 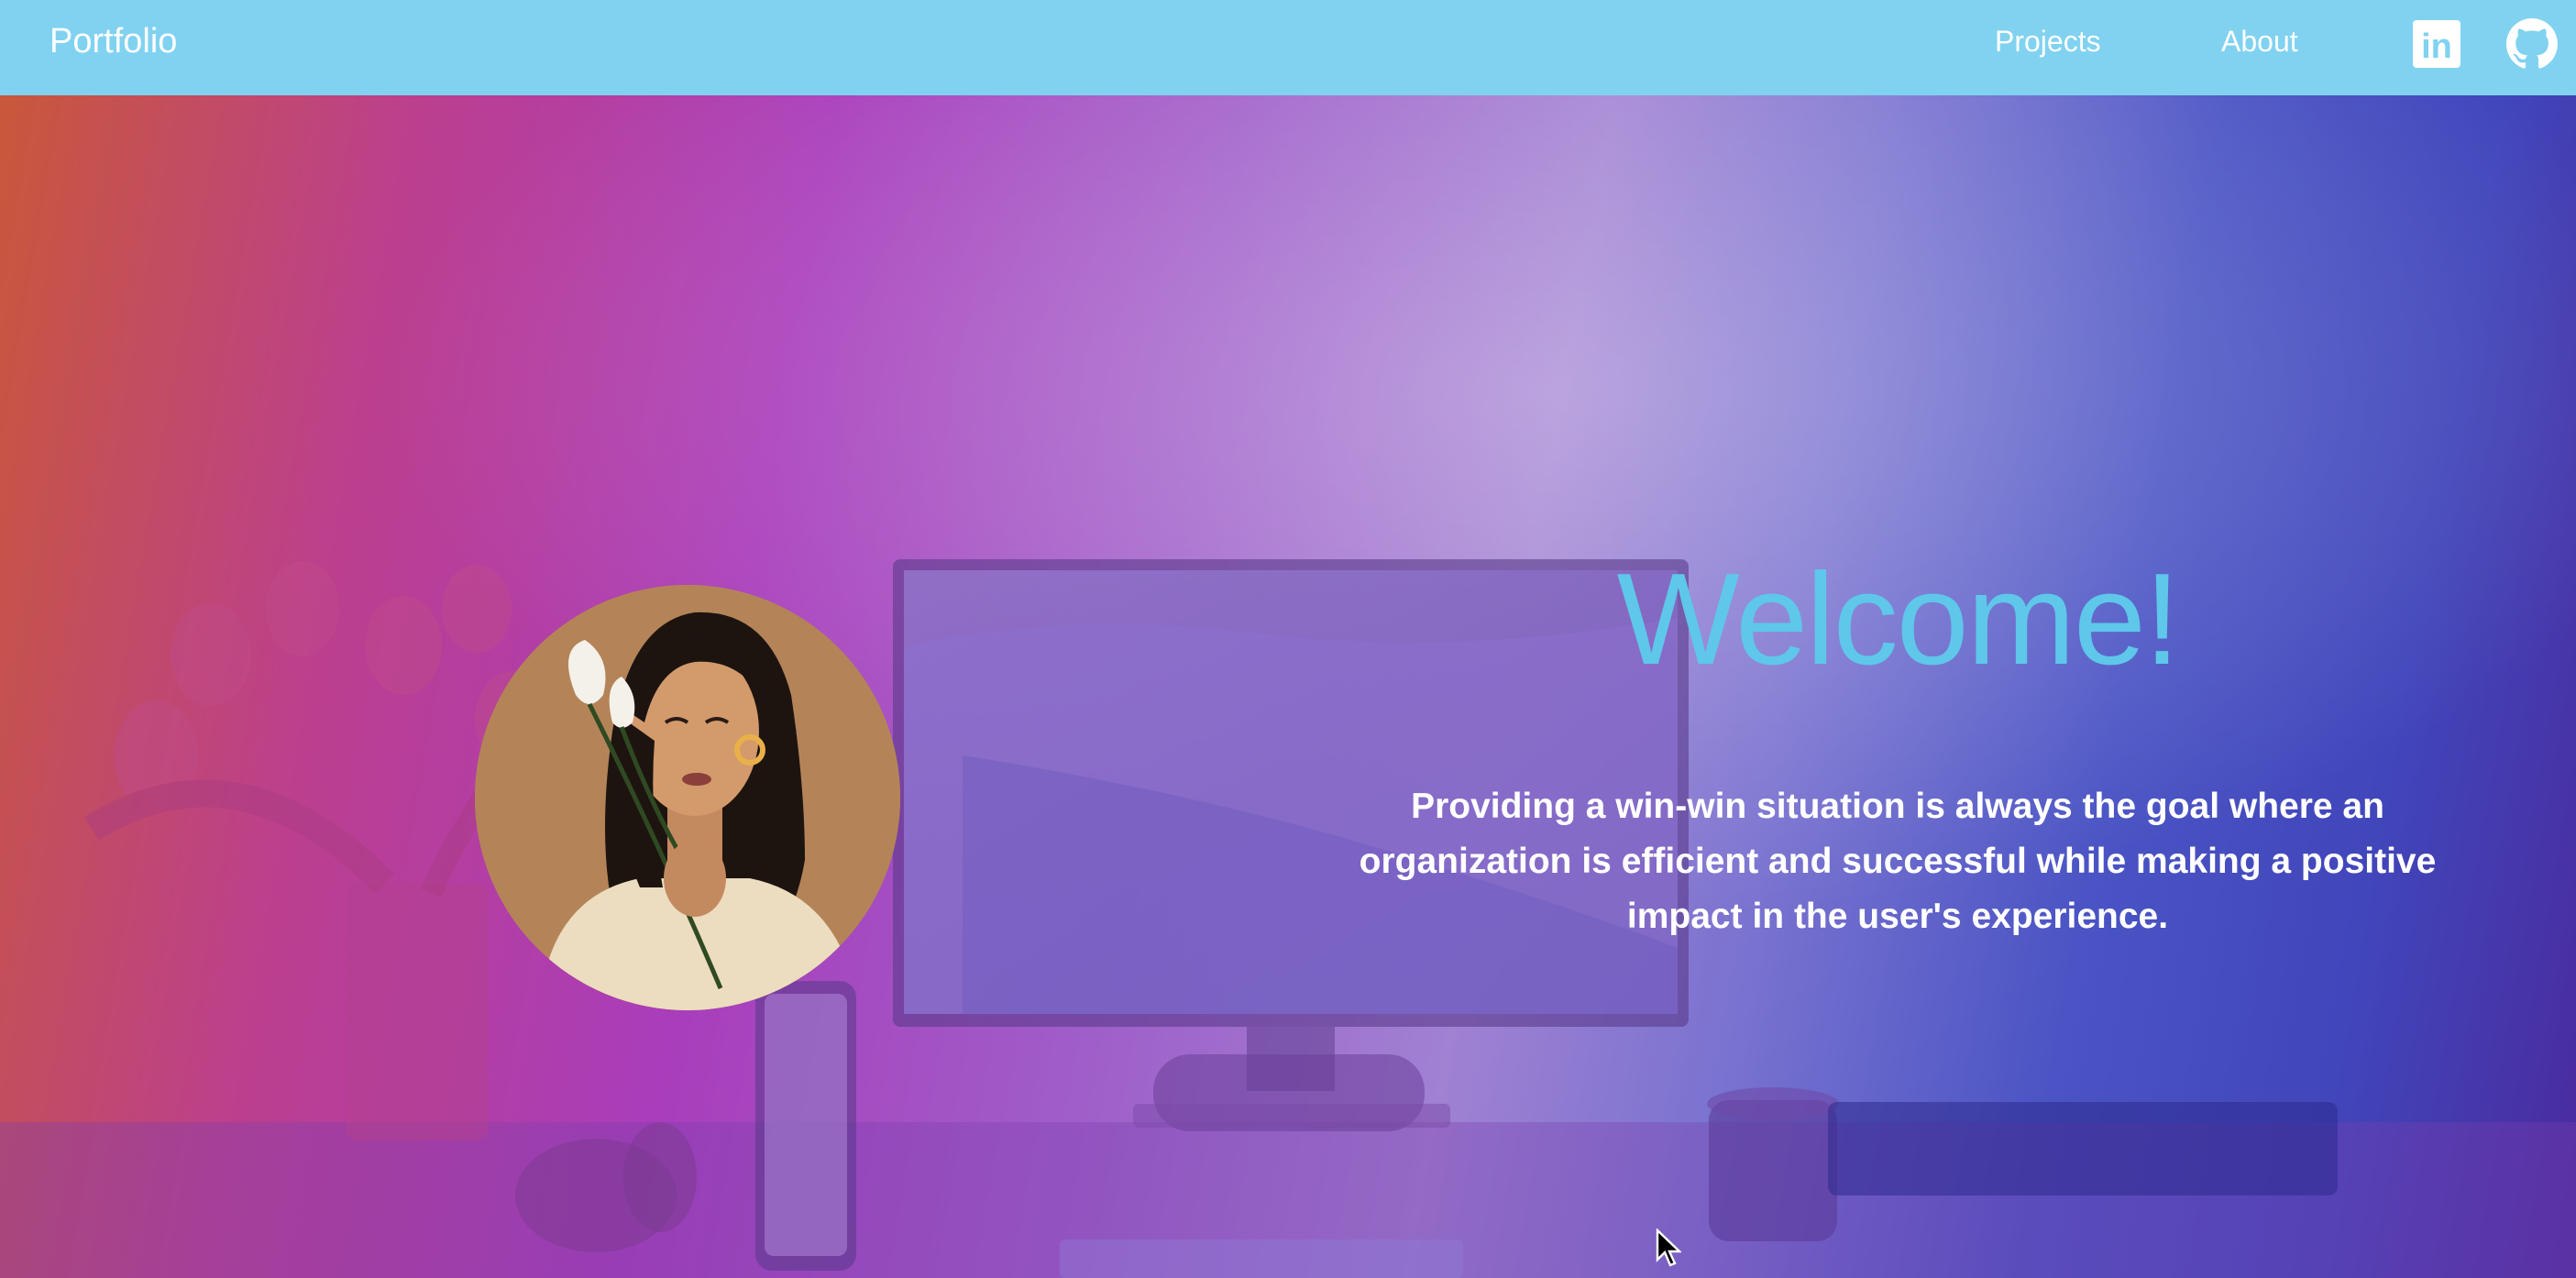 I want to click on svg-text: in, so click(x=2437, y=47).